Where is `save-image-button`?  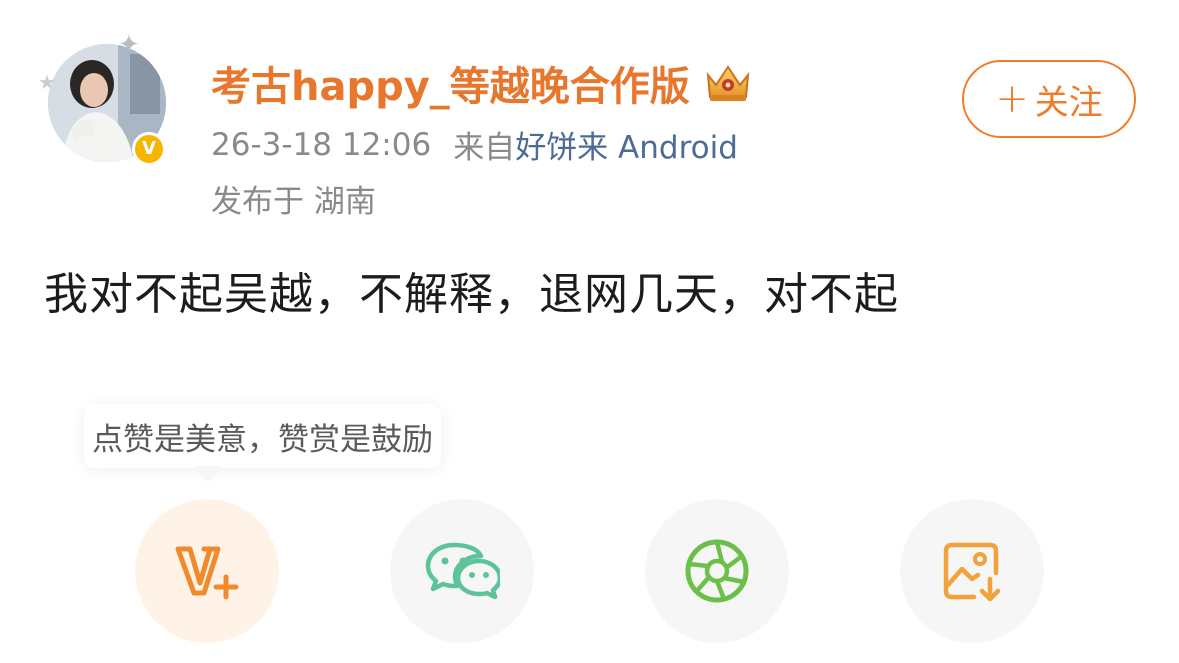 save-image-button is located at coordinates (972, 571).